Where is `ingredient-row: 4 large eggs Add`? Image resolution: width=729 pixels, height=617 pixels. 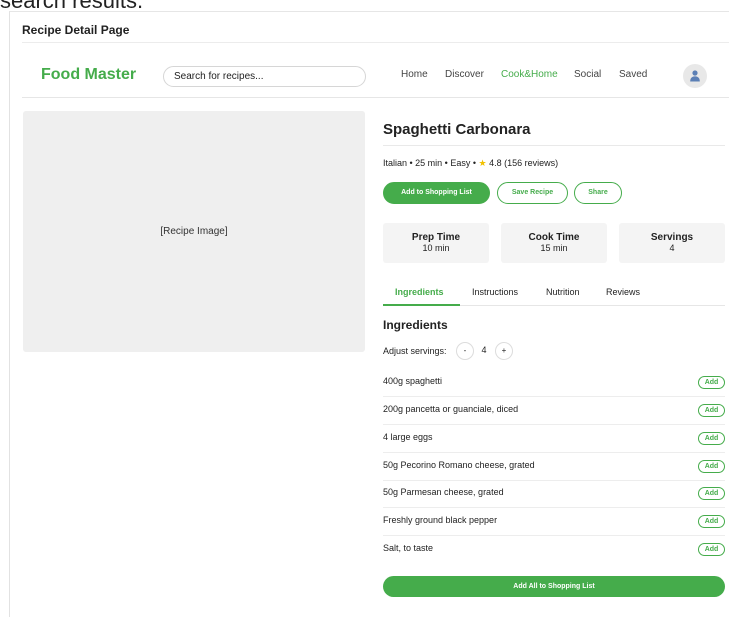
ingredient-row: 4 large eggs Add is located at coordinates (554, 439).